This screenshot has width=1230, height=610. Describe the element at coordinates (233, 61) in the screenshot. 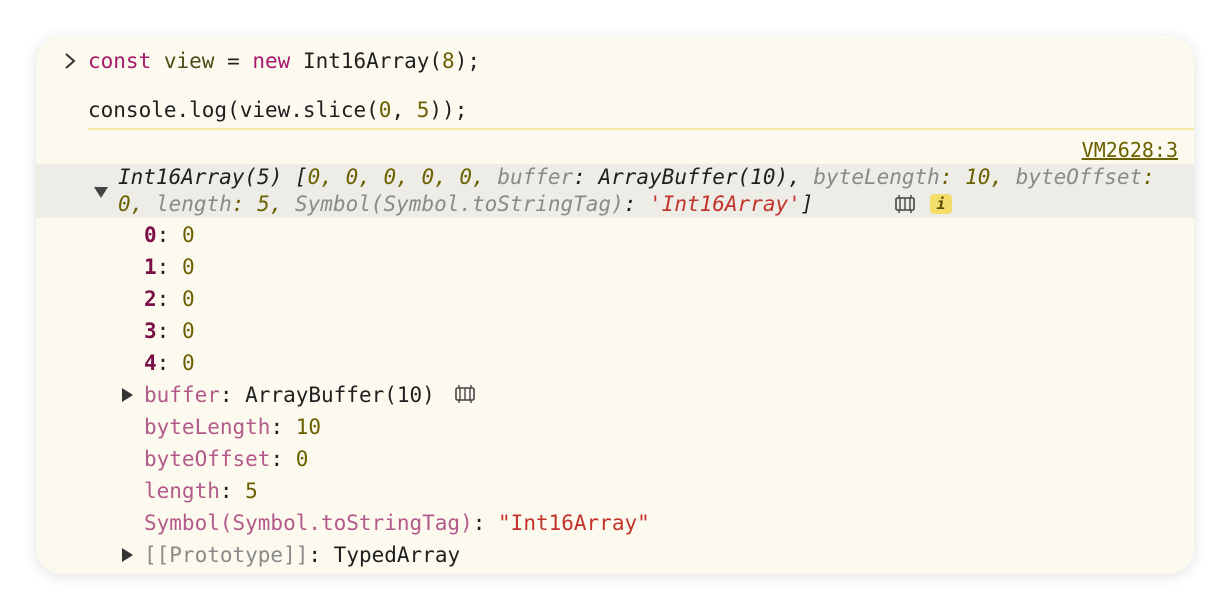

I see `assign-operator: =` at that location.